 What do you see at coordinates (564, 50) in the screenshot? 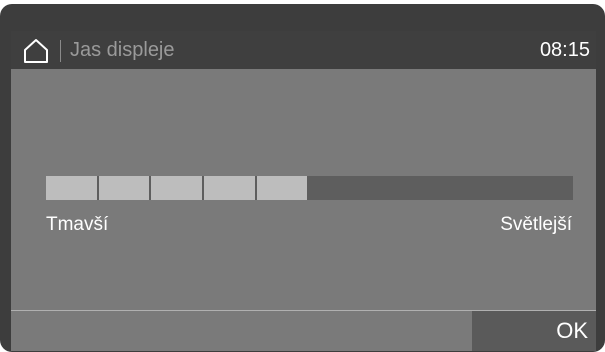
I see `clock: 08:15` at bounding box center [564, 50].